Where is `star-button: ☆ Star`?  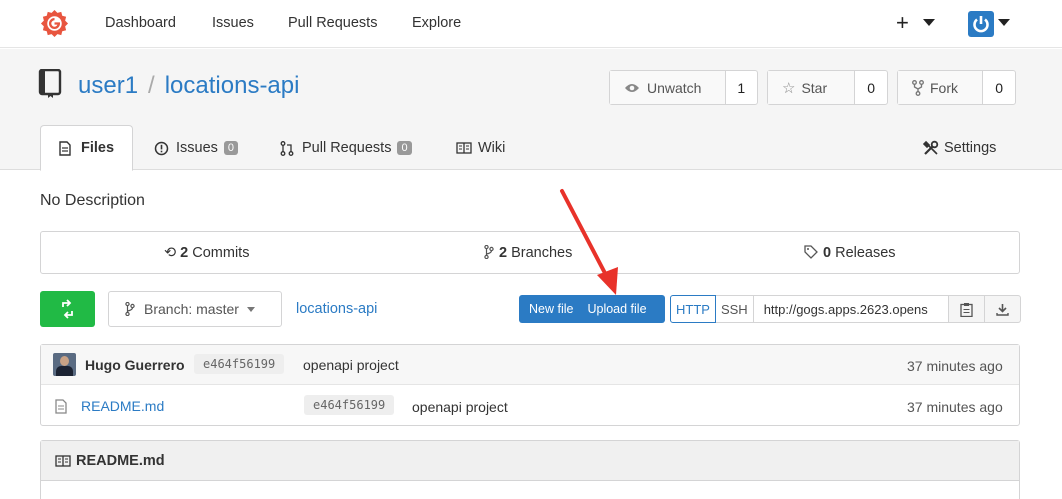 star-button: ☆ Star is located at coordinates (812, 87).